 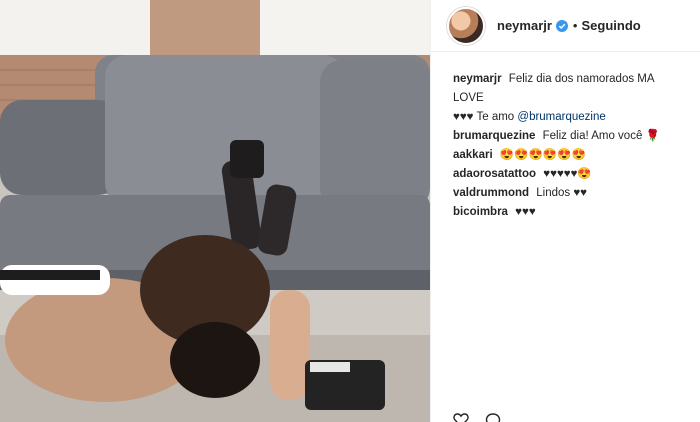 What do you see at coordinates (561, 25) in the screenshot?
I see `verified-badge-icon` at bounding box center [561, 25].